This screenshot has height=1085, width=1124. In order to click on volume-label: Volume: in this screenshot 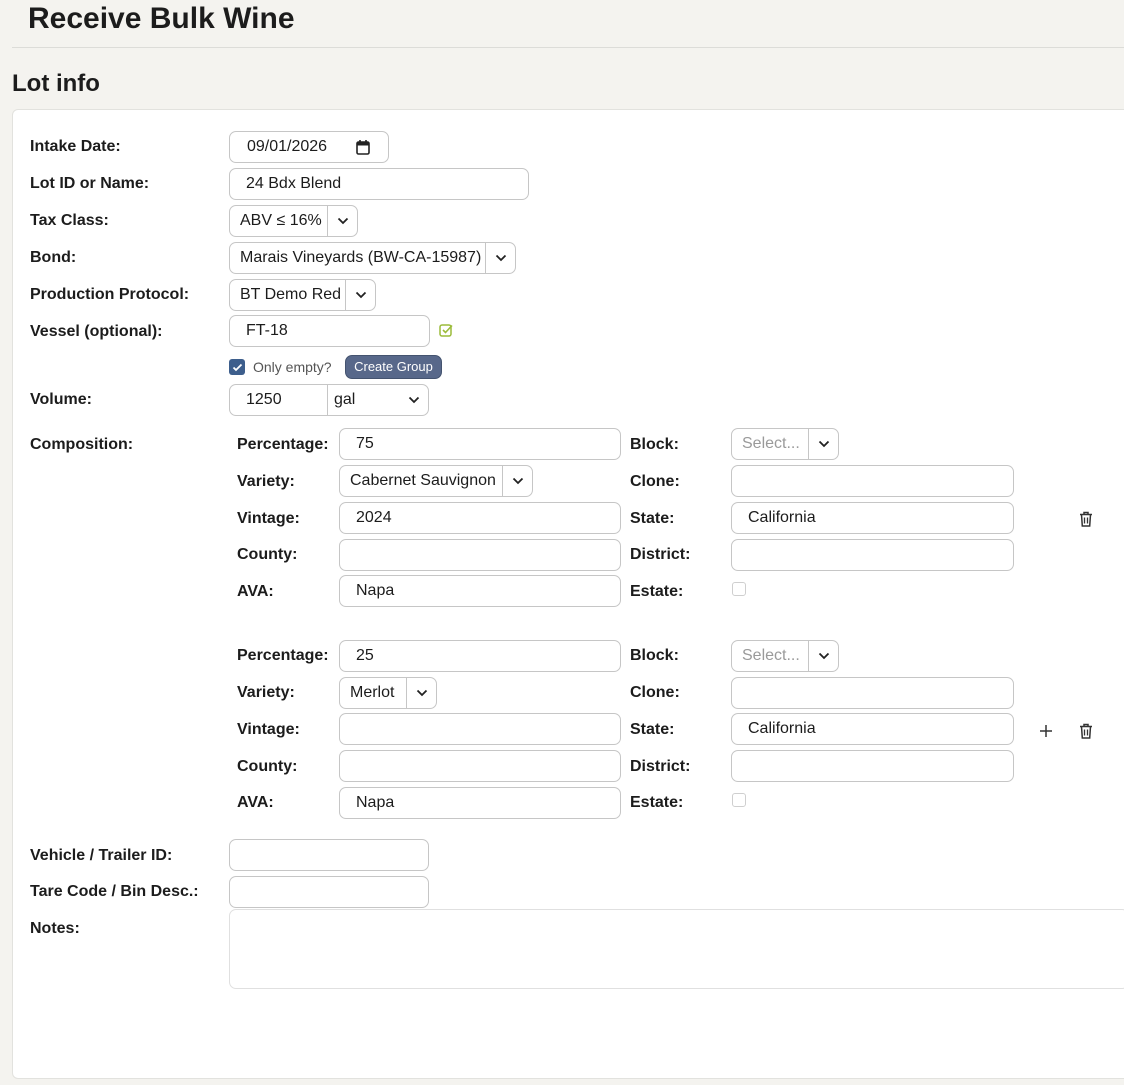, I will do `click(61, 399)`.